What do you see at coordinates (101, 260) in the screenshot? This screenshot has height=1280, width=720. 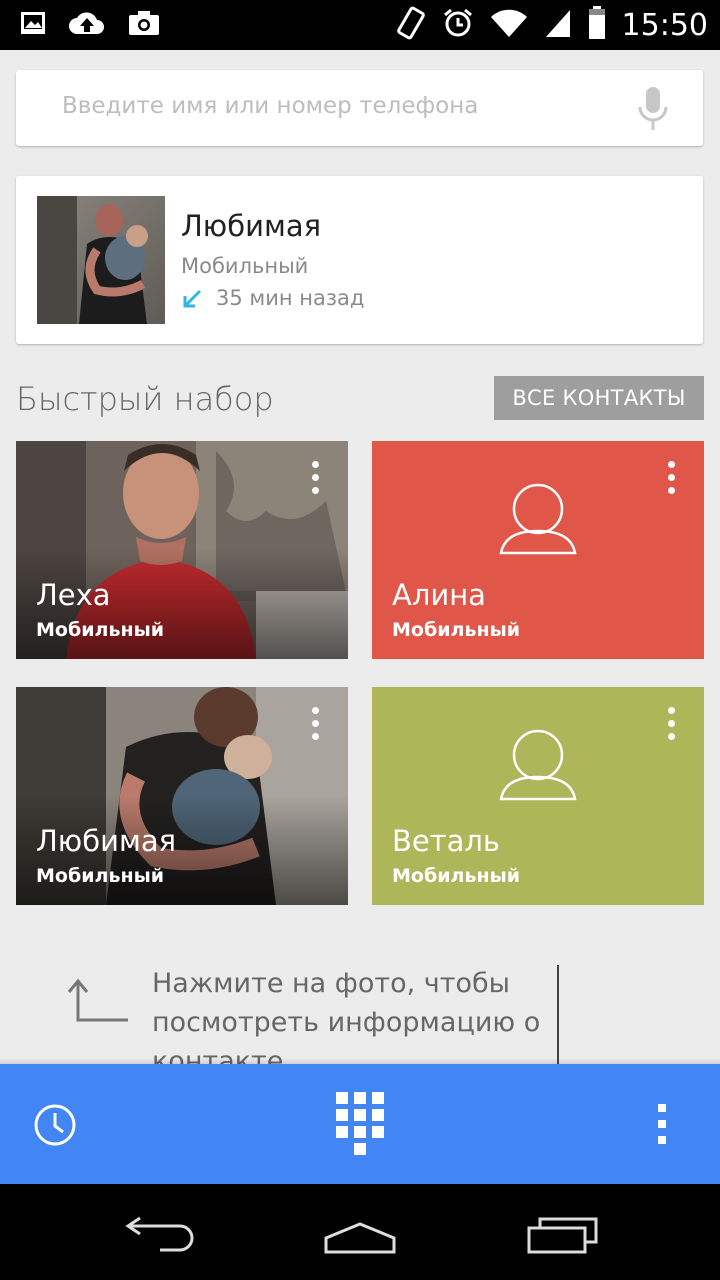 I see `recent-contact-photo` at bounding box center [101, 260].